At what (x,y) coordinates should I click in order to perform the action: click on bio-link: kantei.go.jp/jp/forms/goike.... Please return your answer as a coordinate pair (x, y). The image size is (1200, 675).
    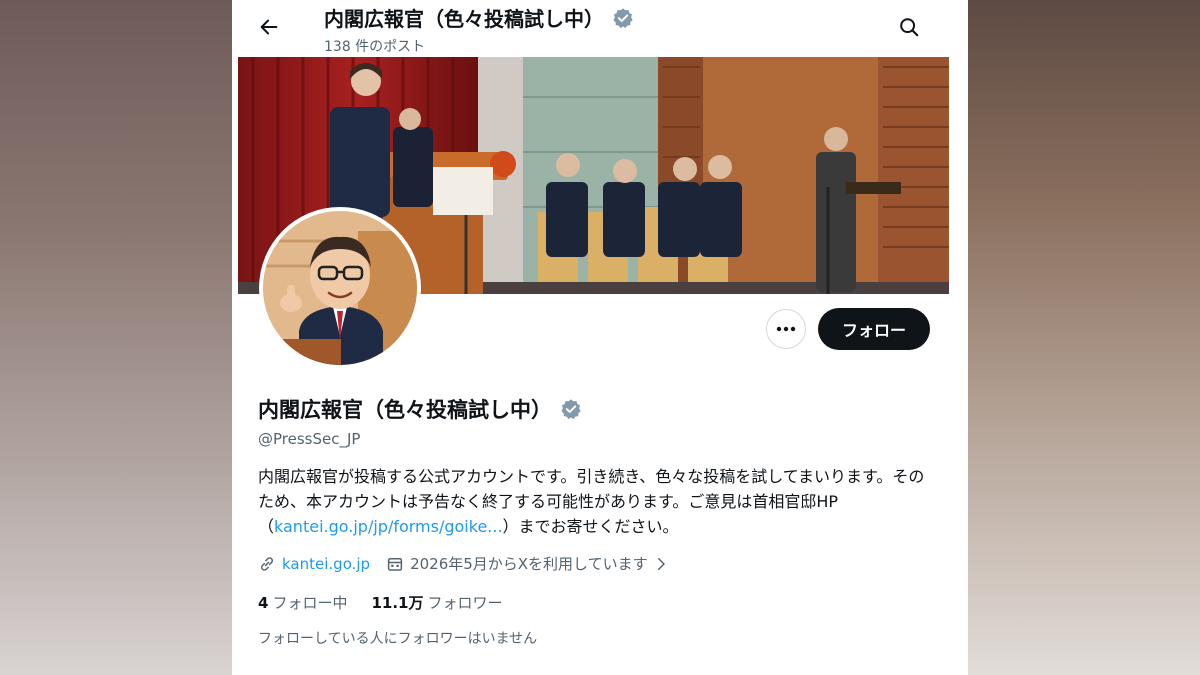
    Looking at the image, I should click on (388, 526).